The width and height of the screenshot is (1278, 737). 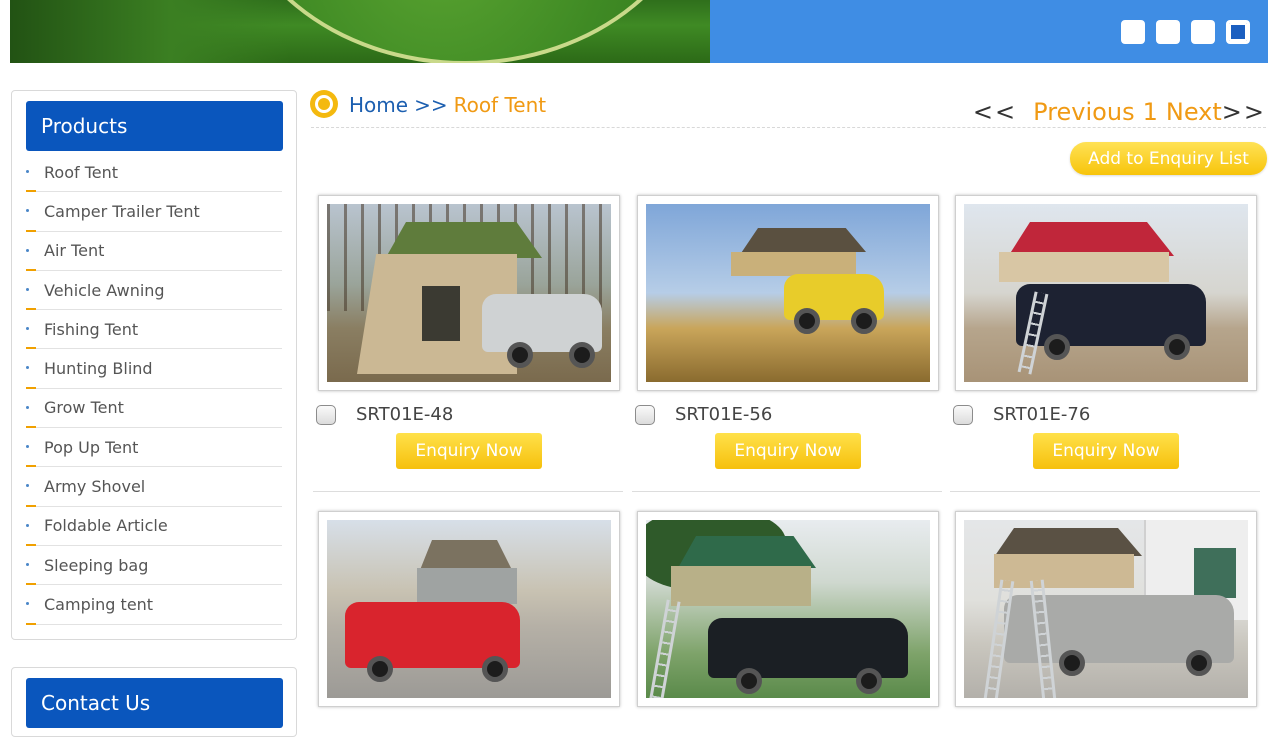 What do you see at coordinates (113, 211) in the screenshot?
I see `category-label: Camper Trailer Tent` at bounding box center [113, 211].